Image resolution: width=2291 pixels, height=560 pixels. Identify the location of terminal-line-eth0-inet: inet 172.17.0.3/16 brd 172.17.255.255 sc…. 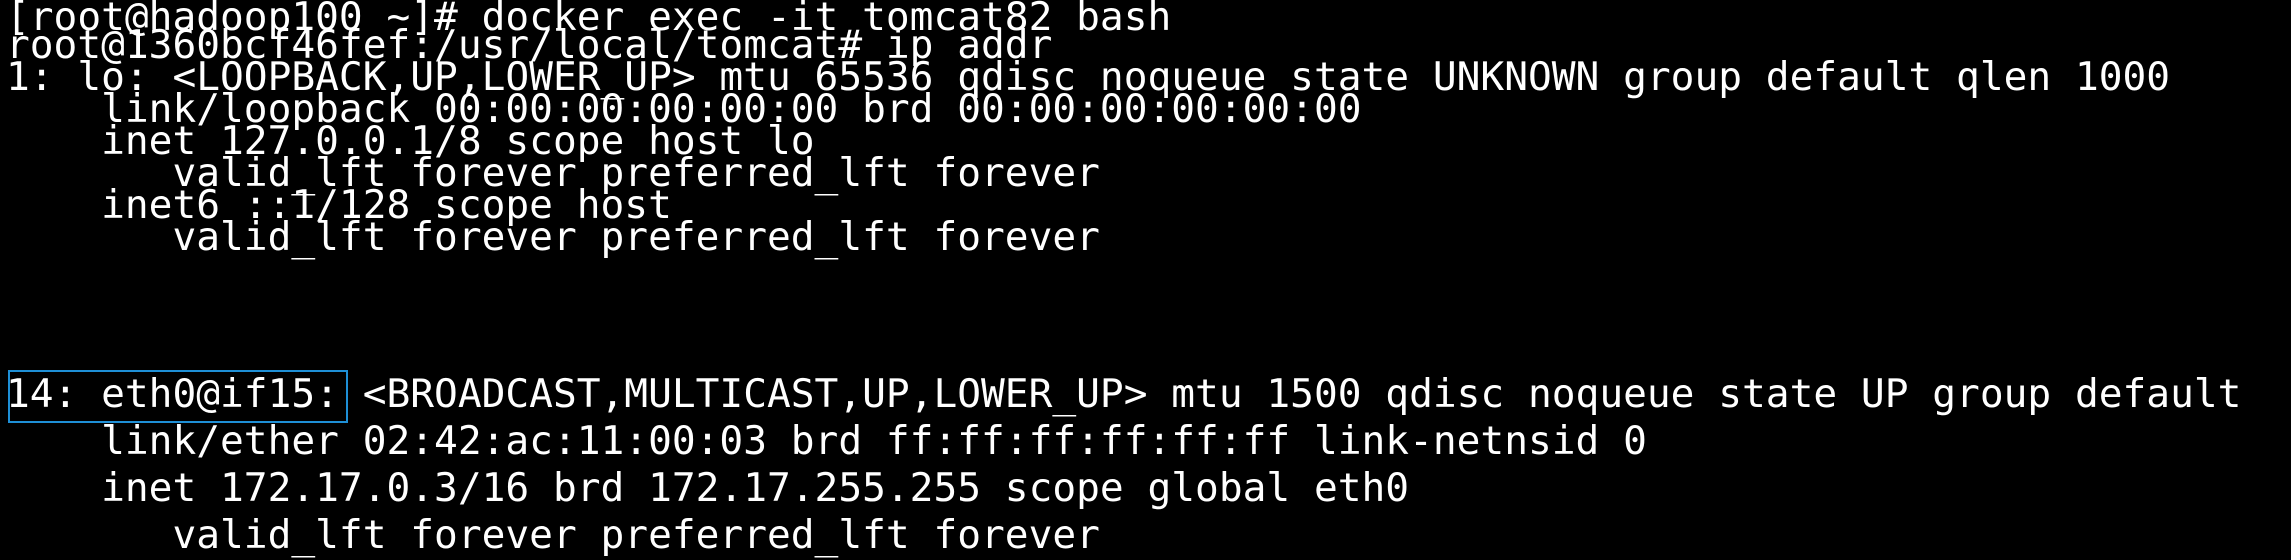
(708, 488).